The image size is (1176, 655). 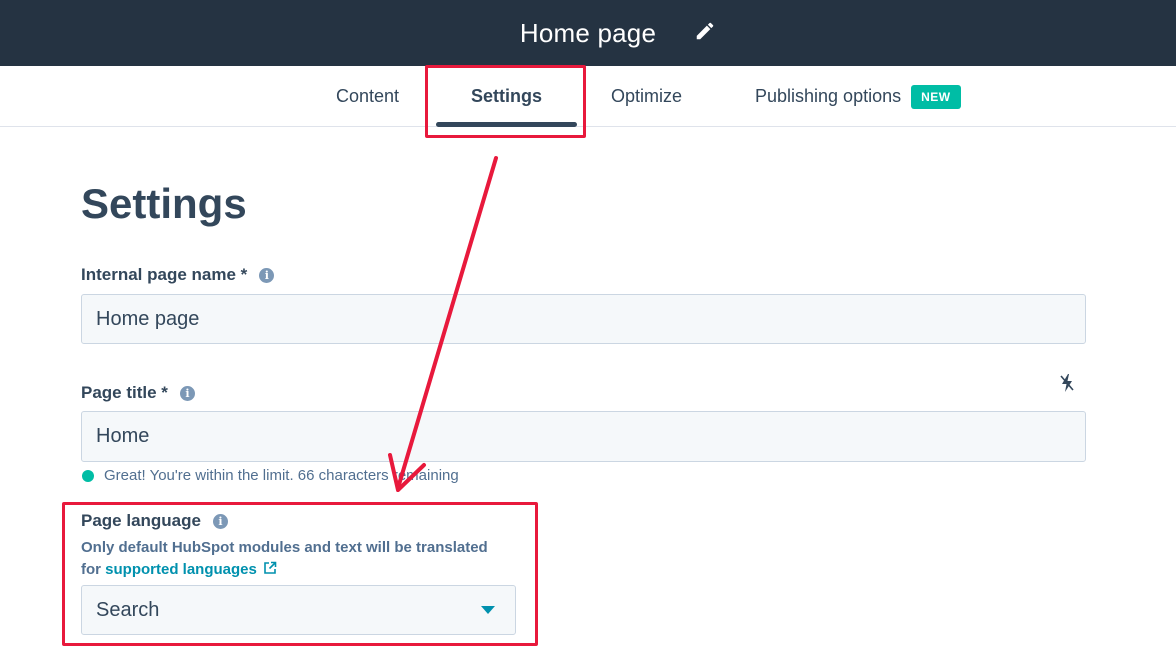 What do you see at coordinates (443, 324) in the screenshot?
I see `annotation-arrow` at bounding box center [443, 324].